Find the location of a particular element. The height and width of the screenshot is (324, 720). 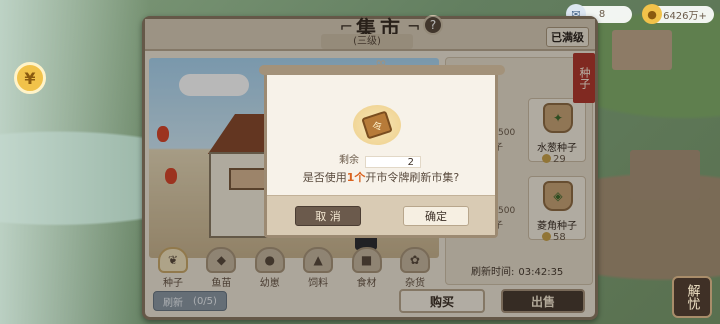

question-suffix: 开市令牌刷新市集? is located at coordinates (412, 177).